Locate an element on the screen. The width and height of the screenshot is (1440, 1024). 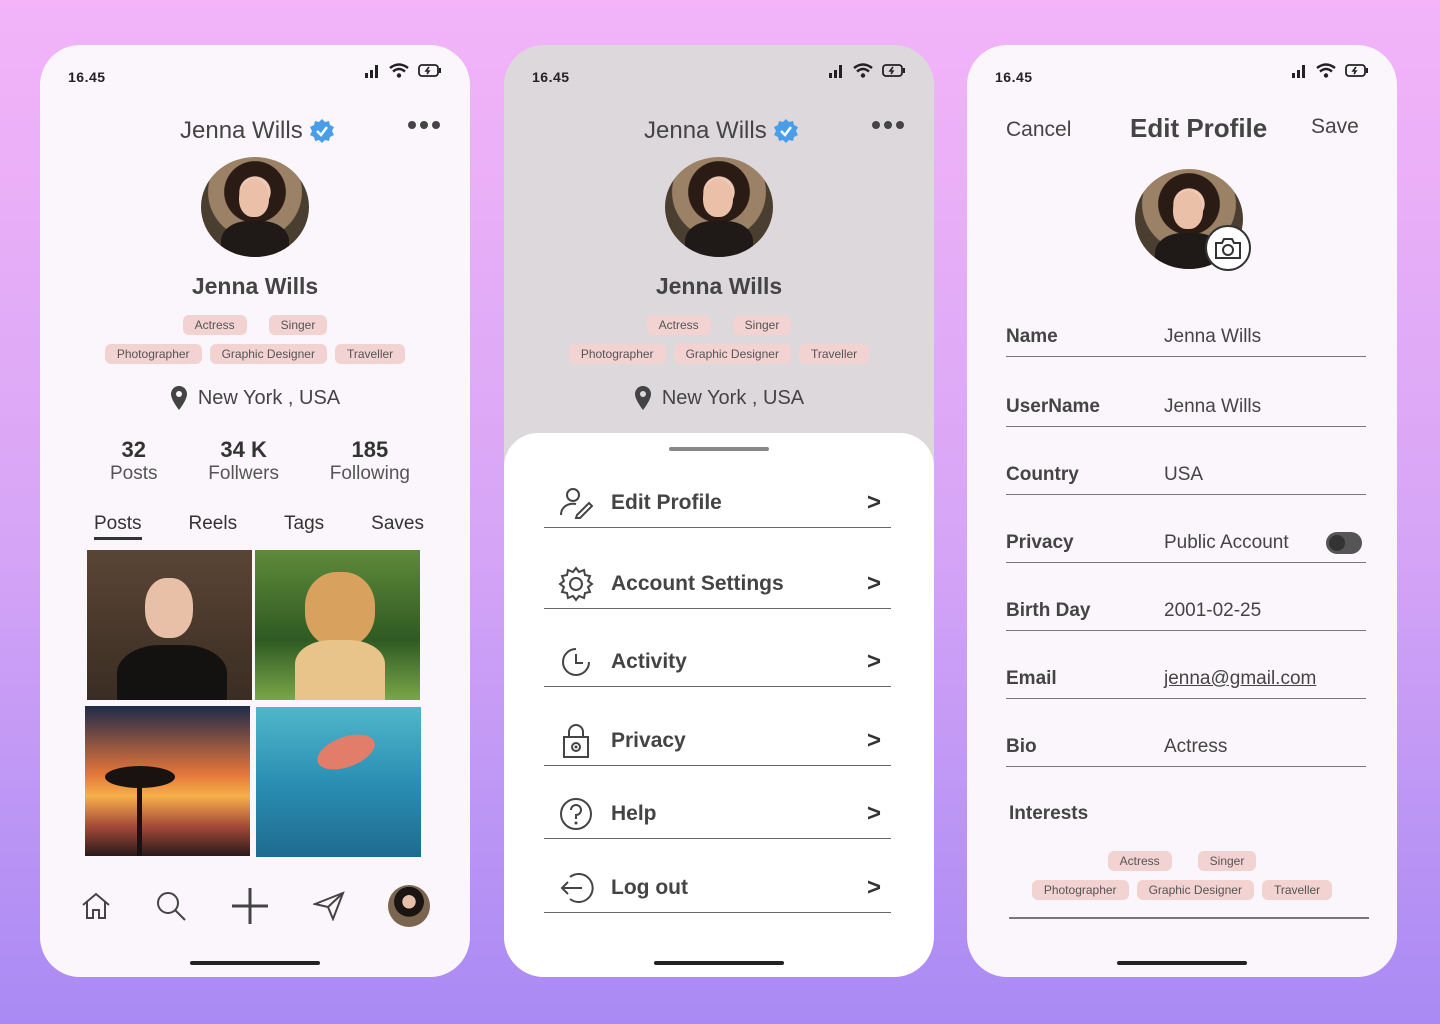
field-value: jenna@gmail.com is located at coordinates (1240, 679).